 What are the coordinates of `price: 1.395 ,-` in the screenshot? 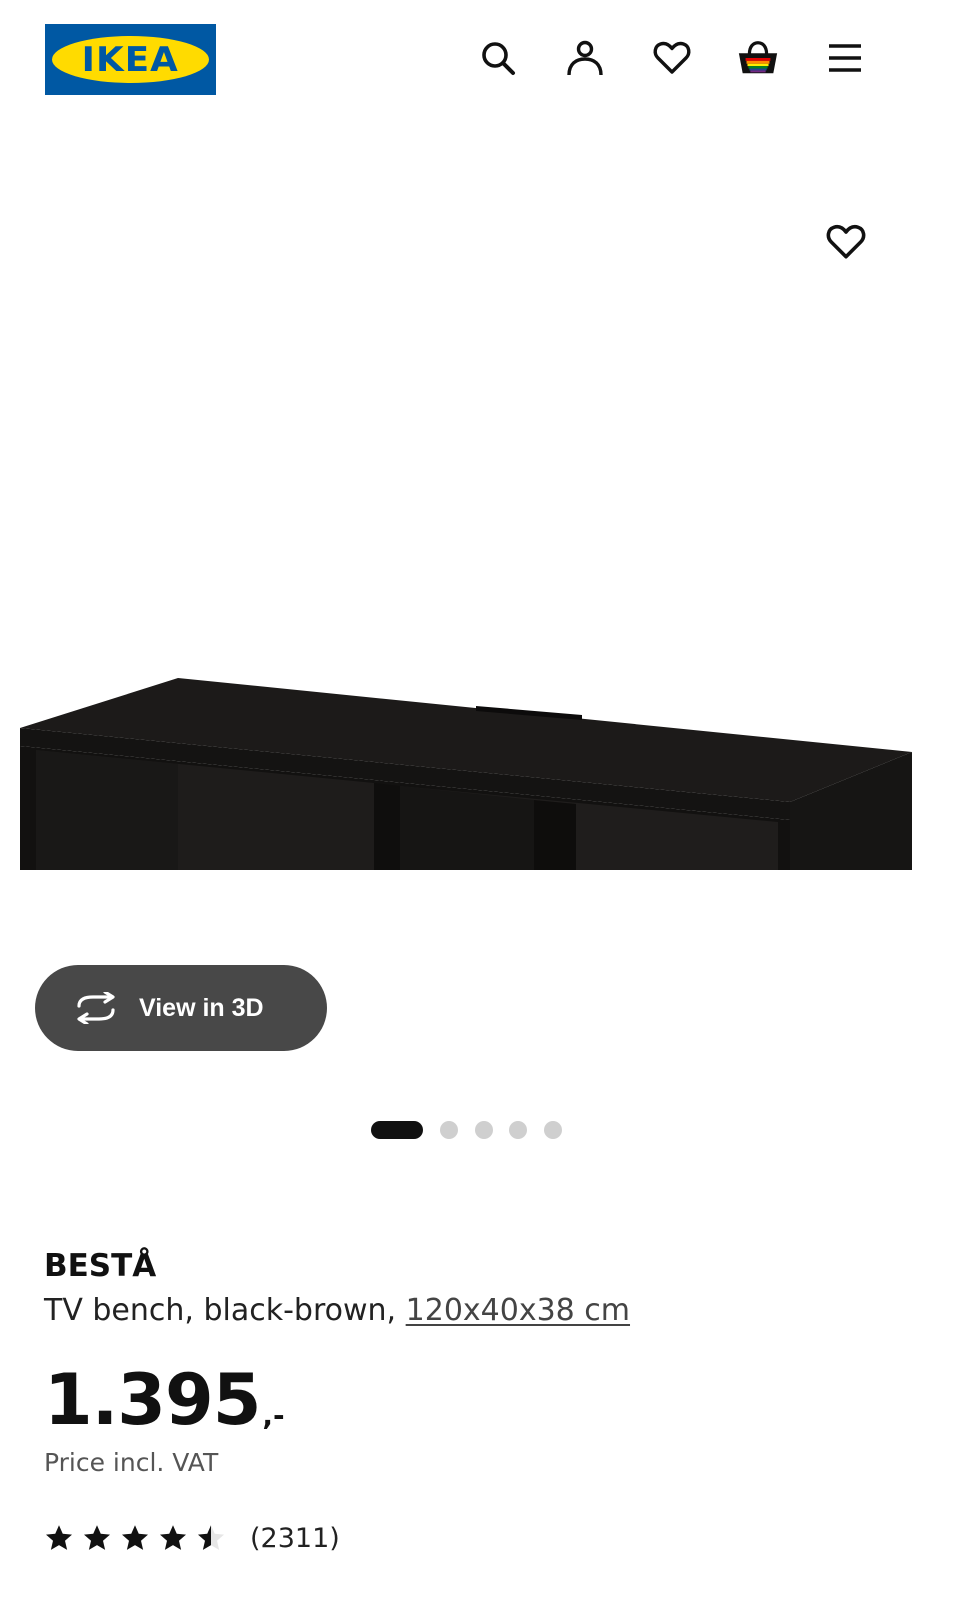 It's located at (164, 1400).